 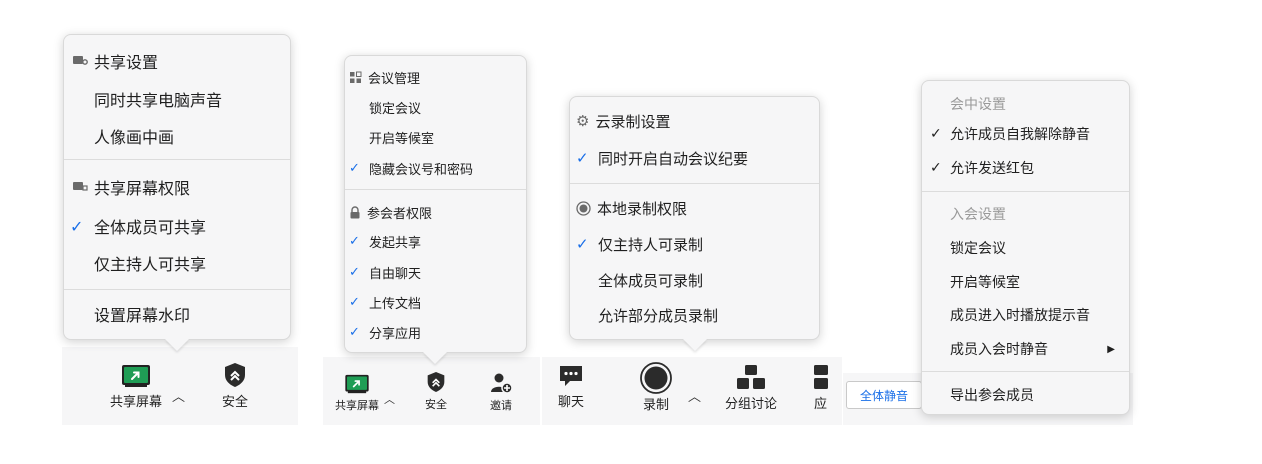 What do you see at coordinates (181, 61) in the screenshot?
I see `share-settings-header: 共享设置` at bounding box center [181, 61].